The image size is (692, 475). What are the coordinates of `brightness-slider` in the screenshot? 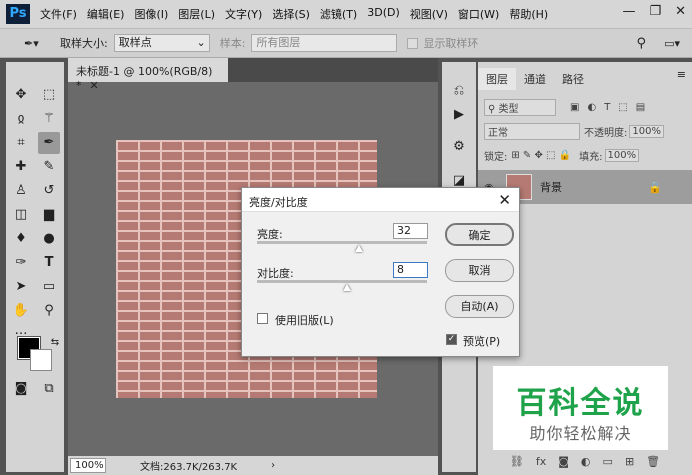 It's located at (342, 242).